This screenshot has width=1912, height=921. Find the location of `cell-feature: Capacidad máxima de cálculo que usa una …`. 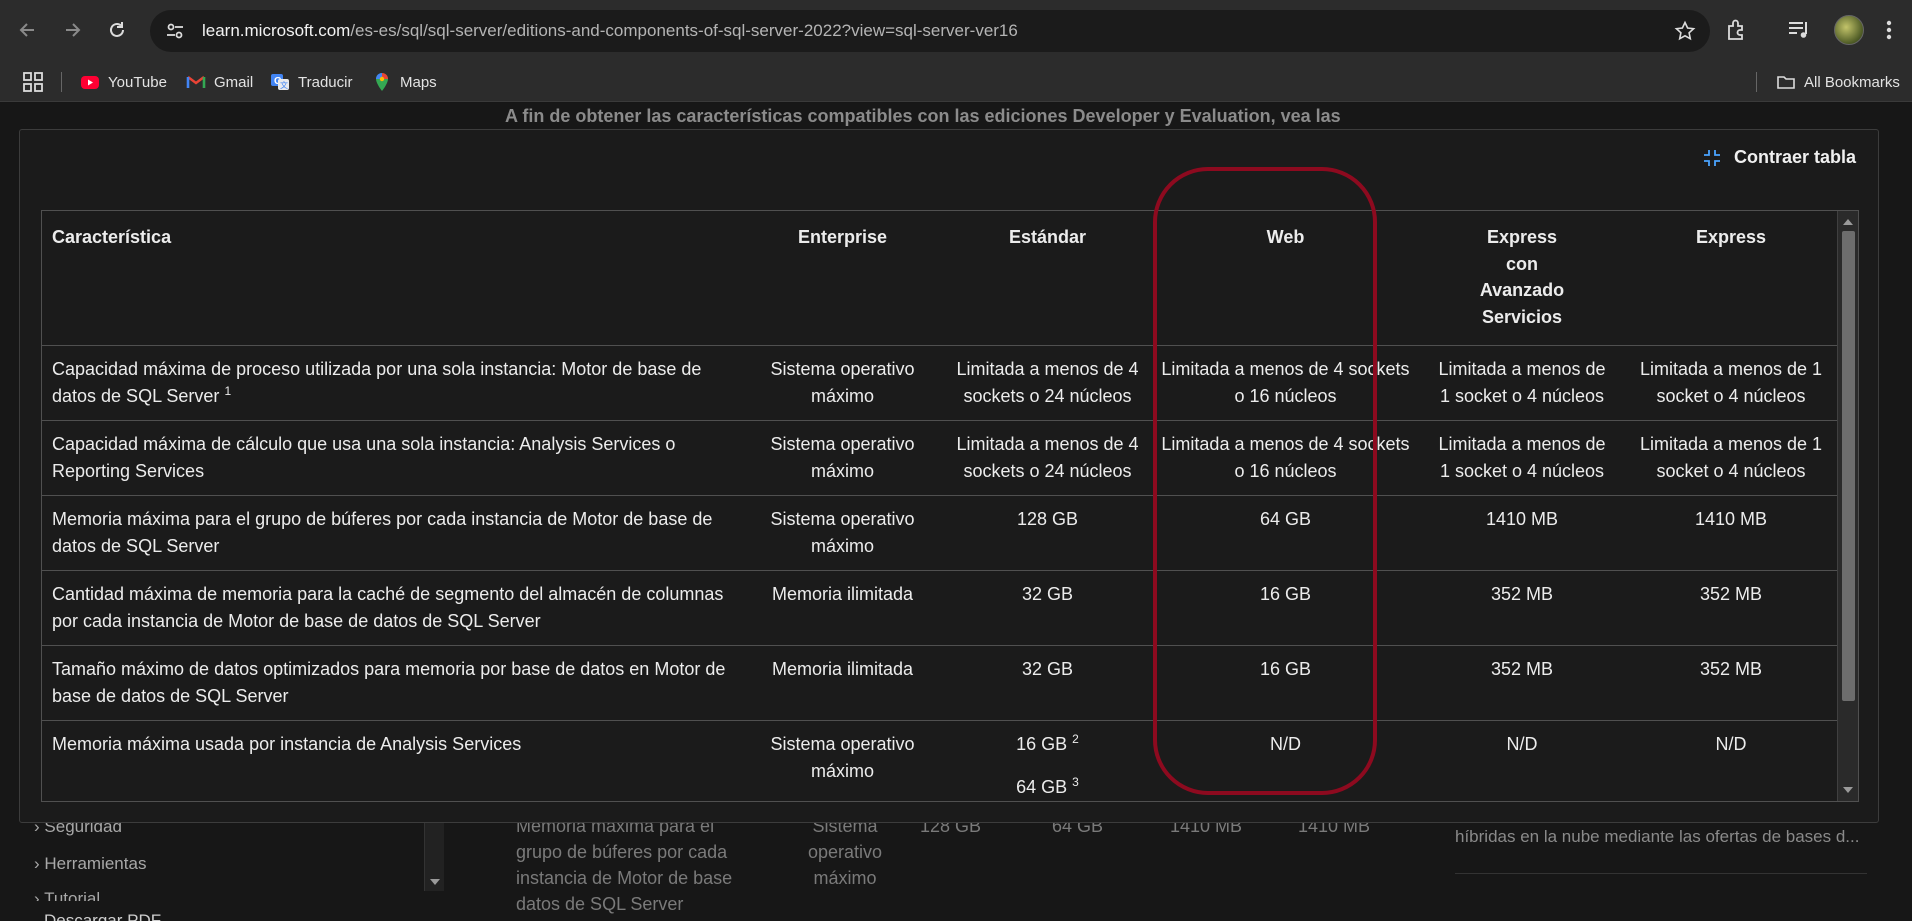

cell-feature: Capacidad máxima de cálculo que usa una … is located at coordinates (391, 458).